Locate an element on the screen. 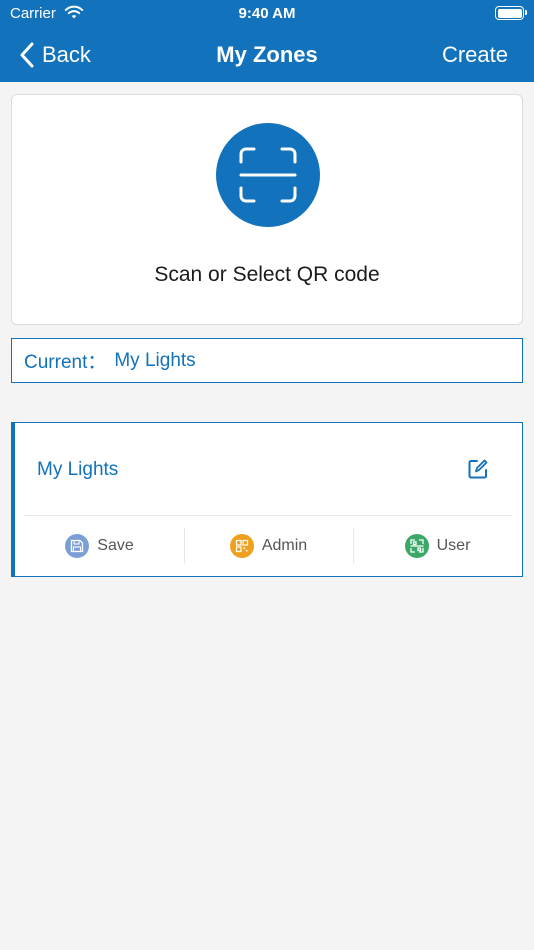 The height and width of the screenshot is (950, 534). current-label: Current： is located at coordinates (65, 362).